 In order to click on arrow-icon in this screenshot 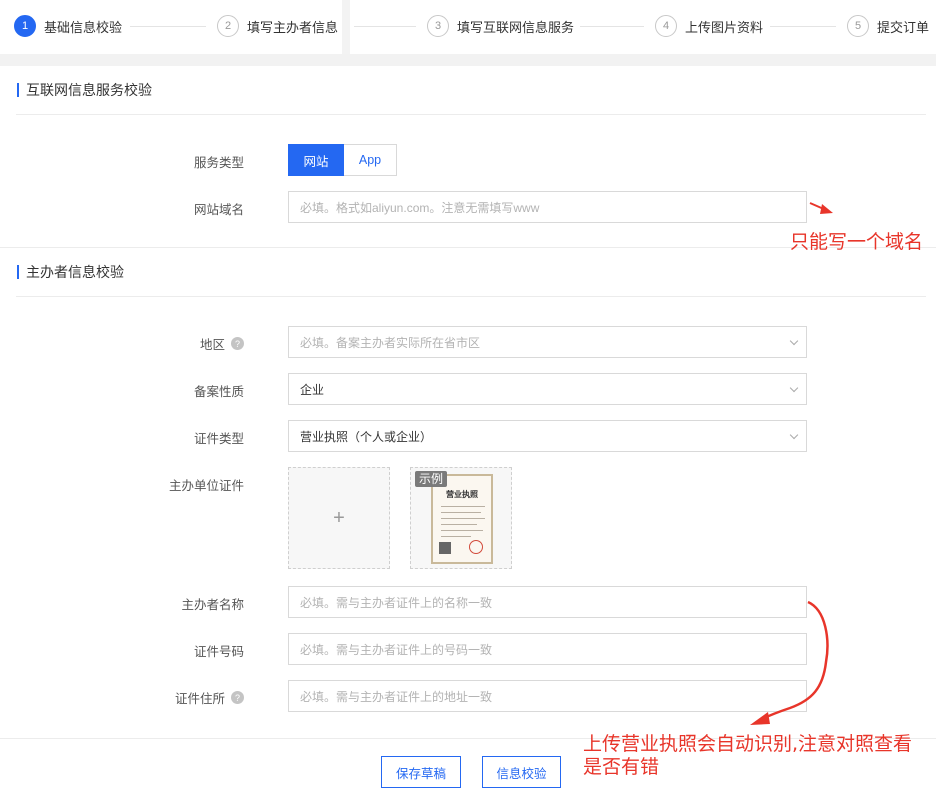, I will do `click(821, 208)`.